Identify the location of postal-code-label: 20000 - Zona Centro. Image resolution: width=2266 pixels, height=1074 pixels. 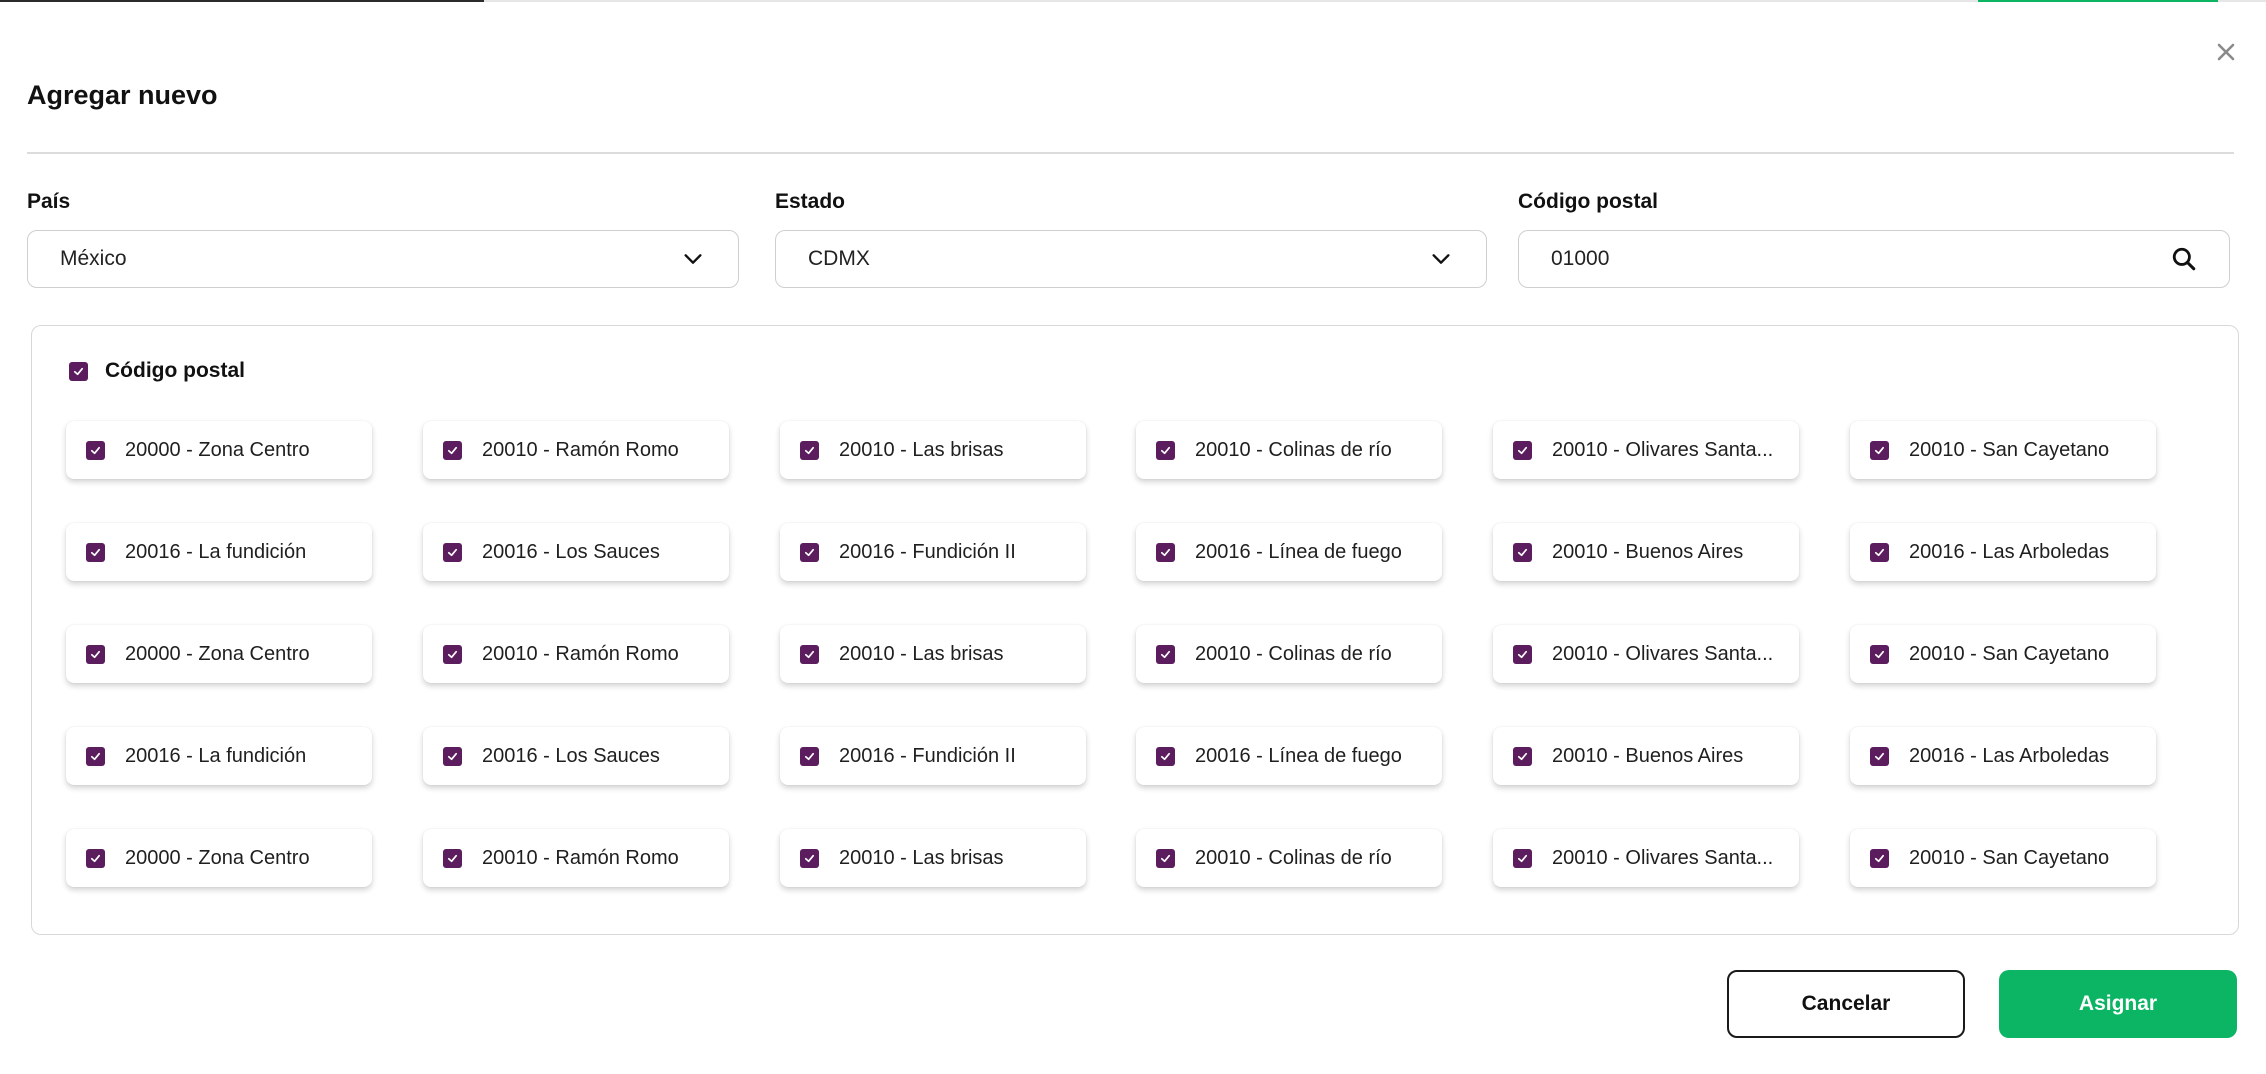
(217, 857).